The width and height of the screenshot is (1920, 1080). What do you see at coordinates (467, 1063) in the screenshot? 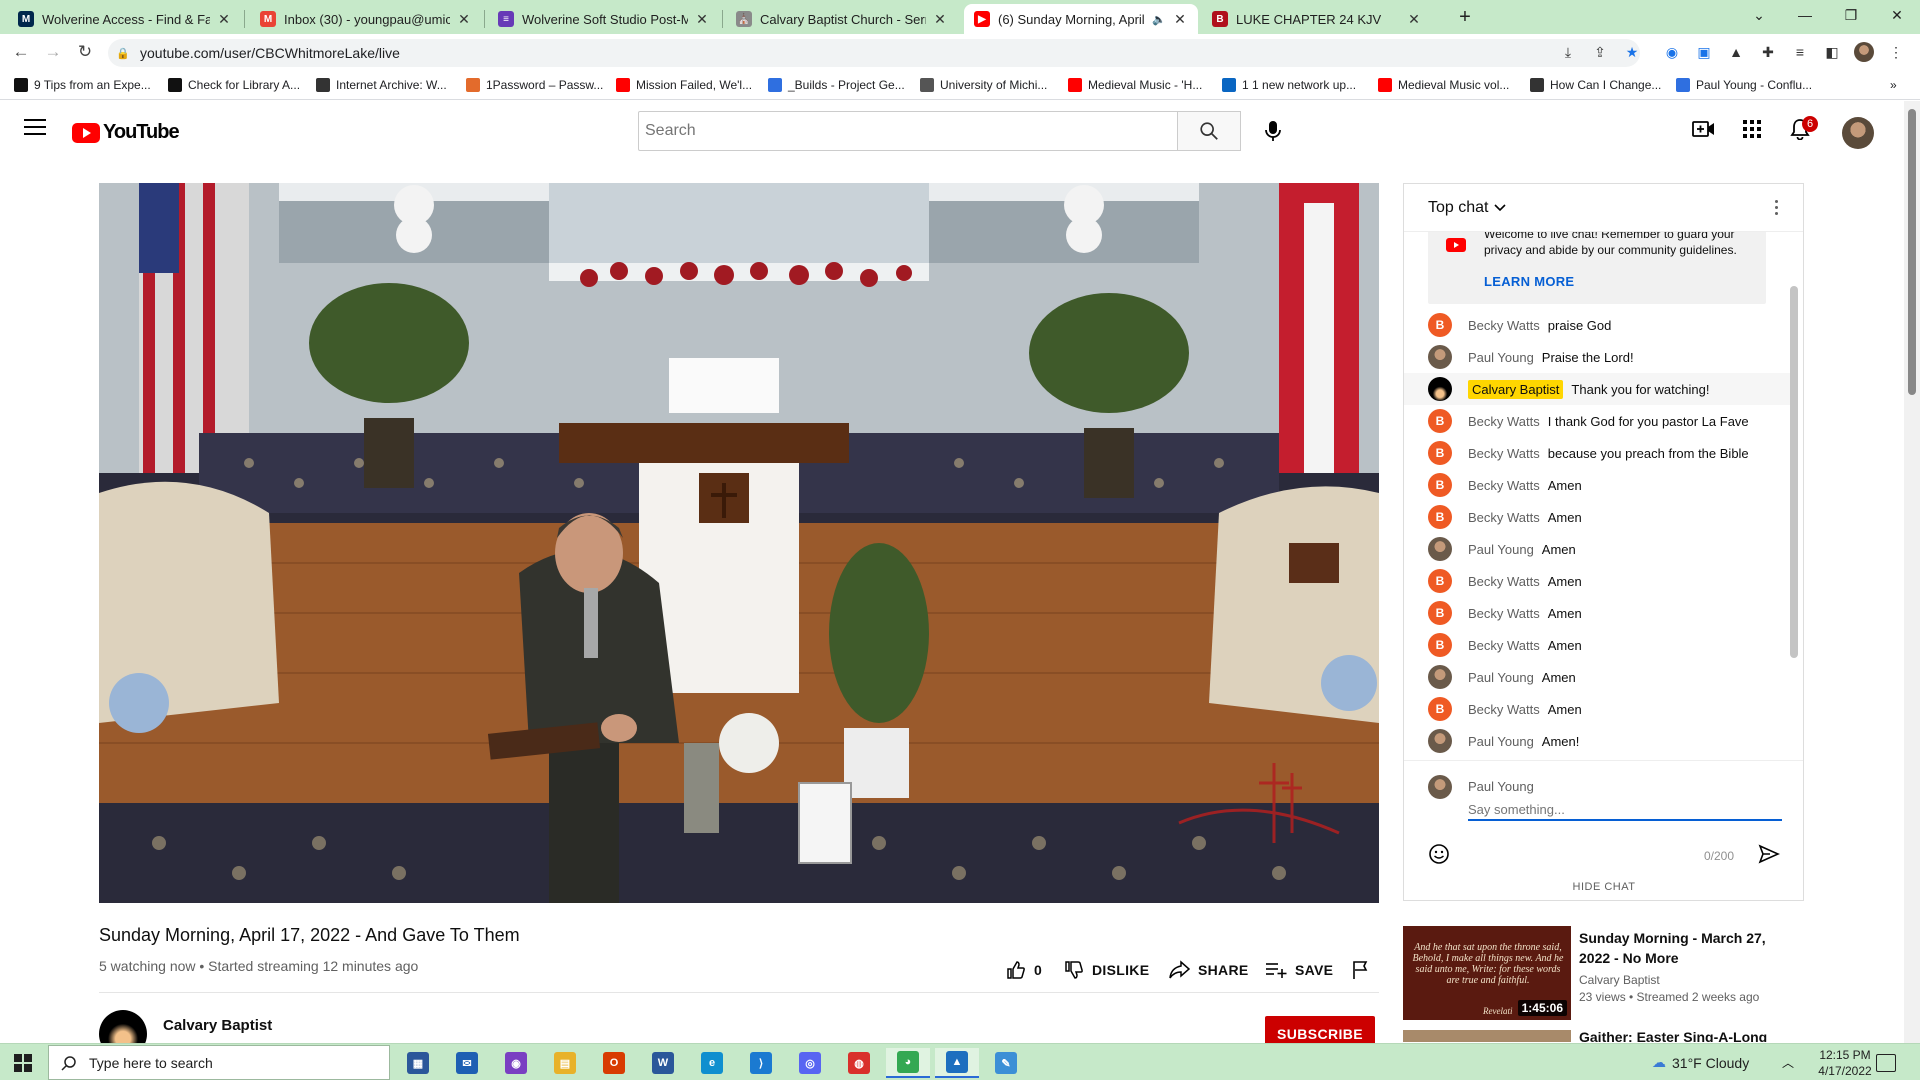
I see `mail-app: ✉` at bounding box center [467, 1063].